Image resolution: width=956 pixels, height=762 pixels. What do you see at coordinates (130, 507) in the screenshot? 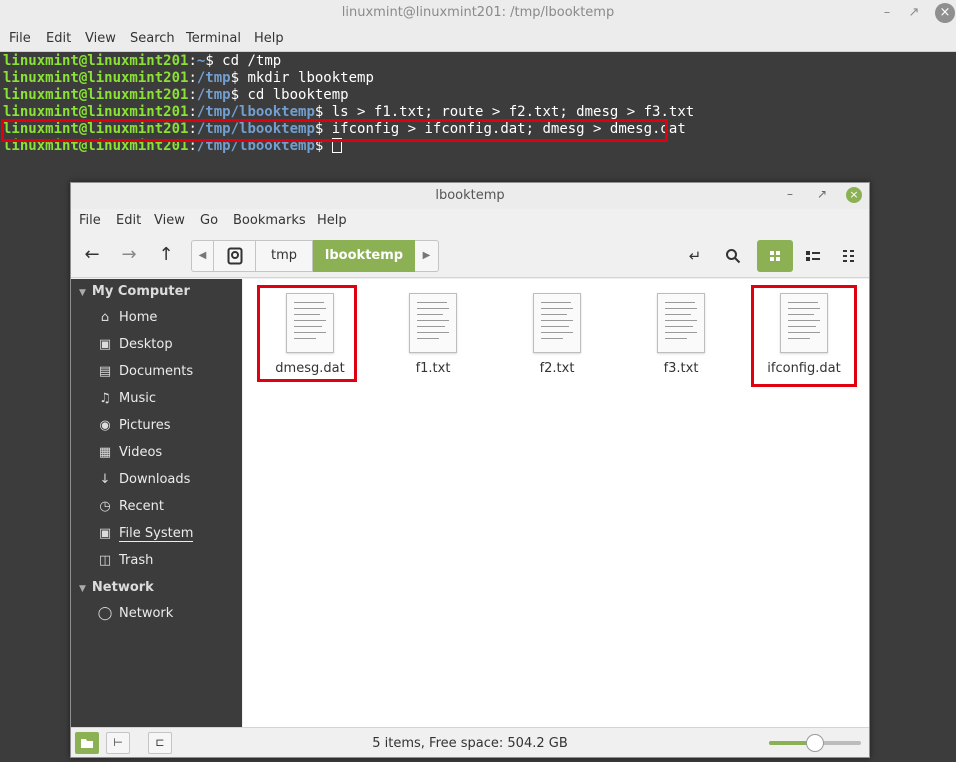
I see `sidebar-item-recent: ◷ Recent` at bounding box center [130, 507].